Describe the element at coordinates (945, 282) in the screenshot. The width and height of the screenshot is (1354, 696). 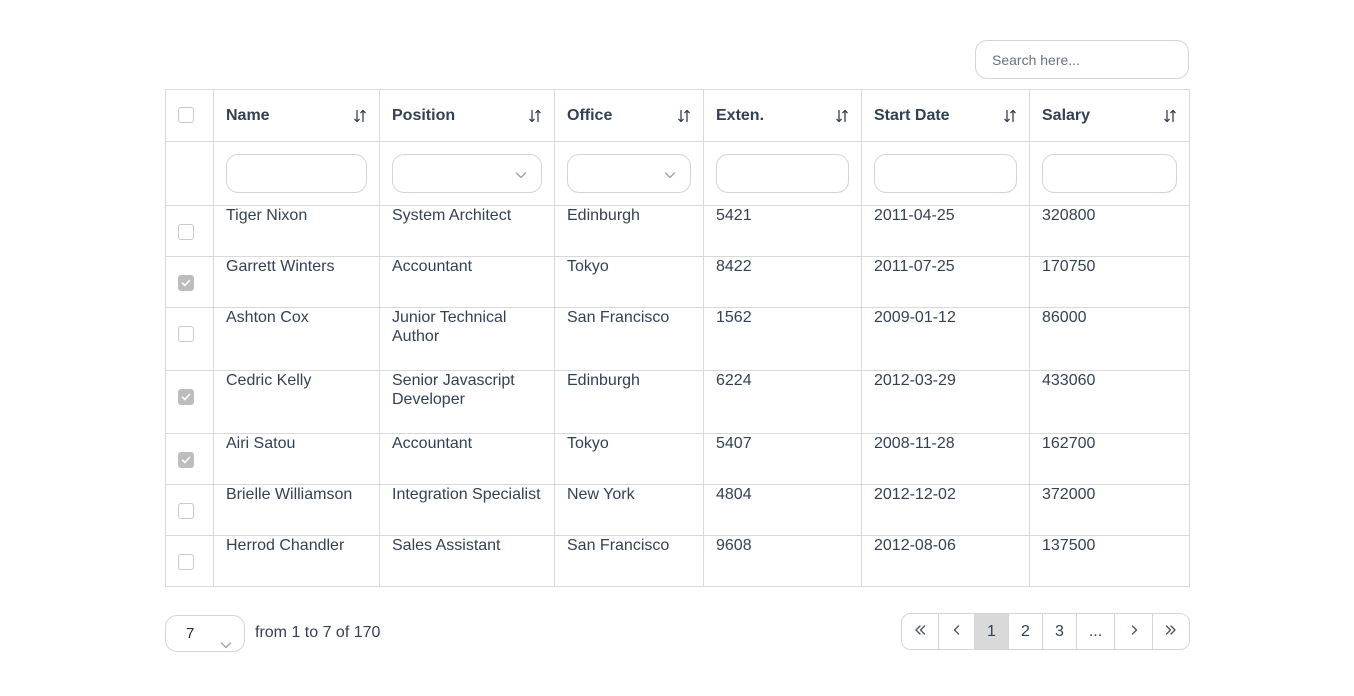
I see `cell-start-date: 2011-07-25` at that location.